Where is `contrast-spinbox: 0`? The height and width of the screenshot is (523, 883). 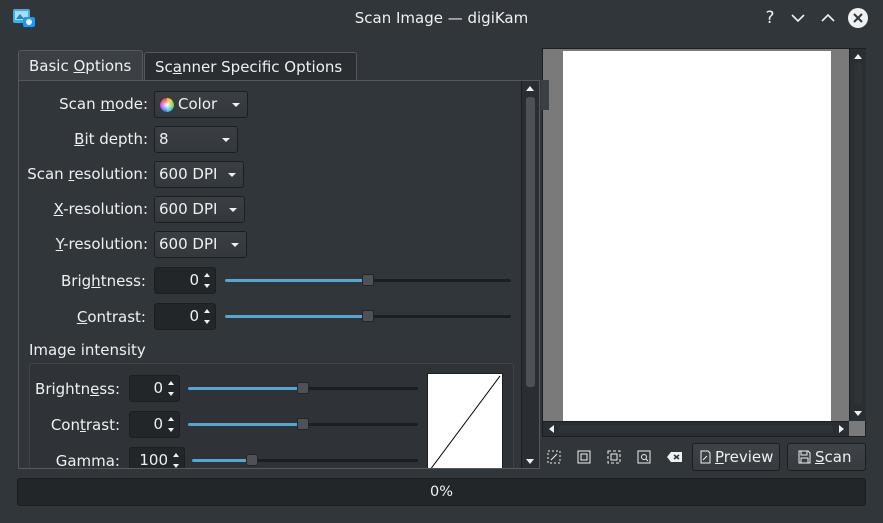 contrast-spinbox: 0 is located at coordinates (185, 316).